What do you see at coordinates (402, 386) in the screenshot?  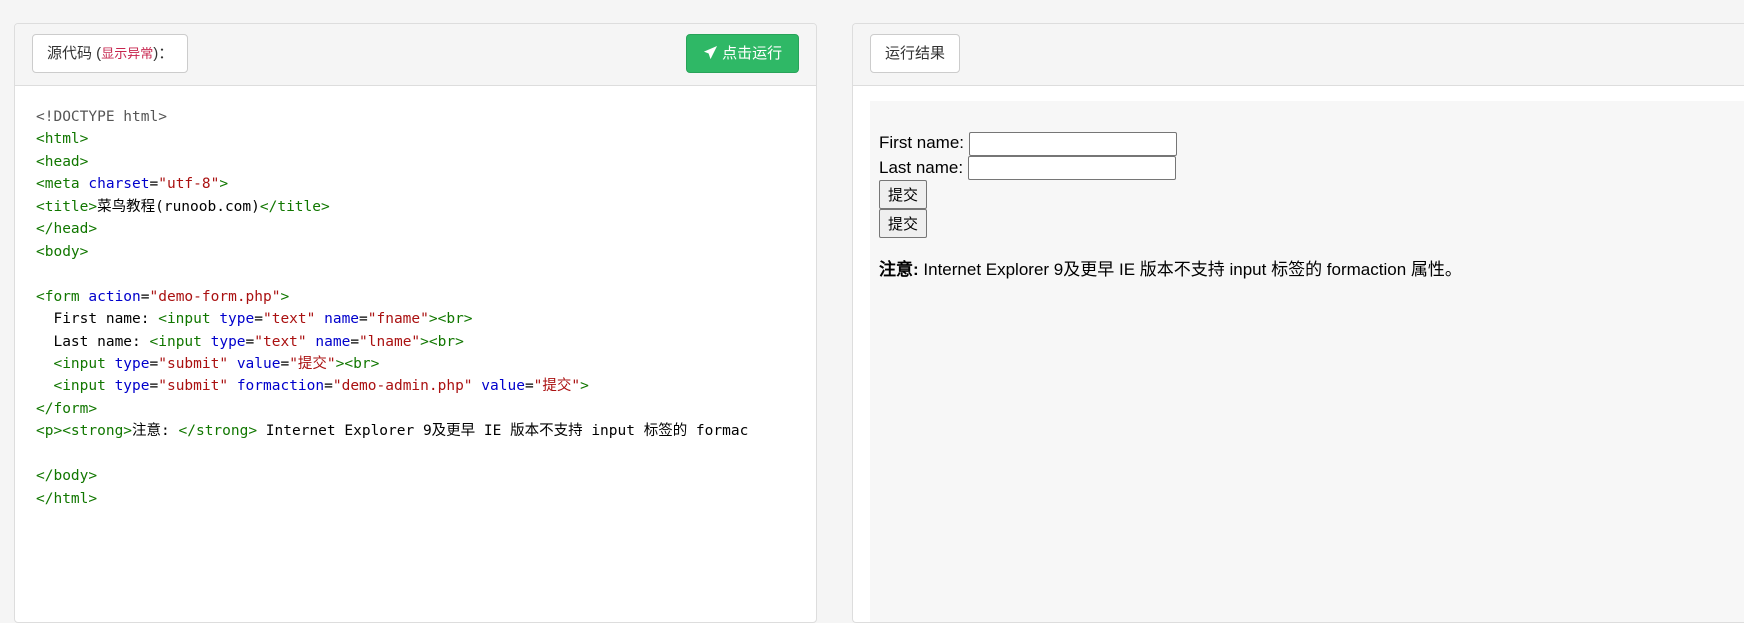 I see `code-token-val: "demo-admin.php"` at bounding box center [402, 386].